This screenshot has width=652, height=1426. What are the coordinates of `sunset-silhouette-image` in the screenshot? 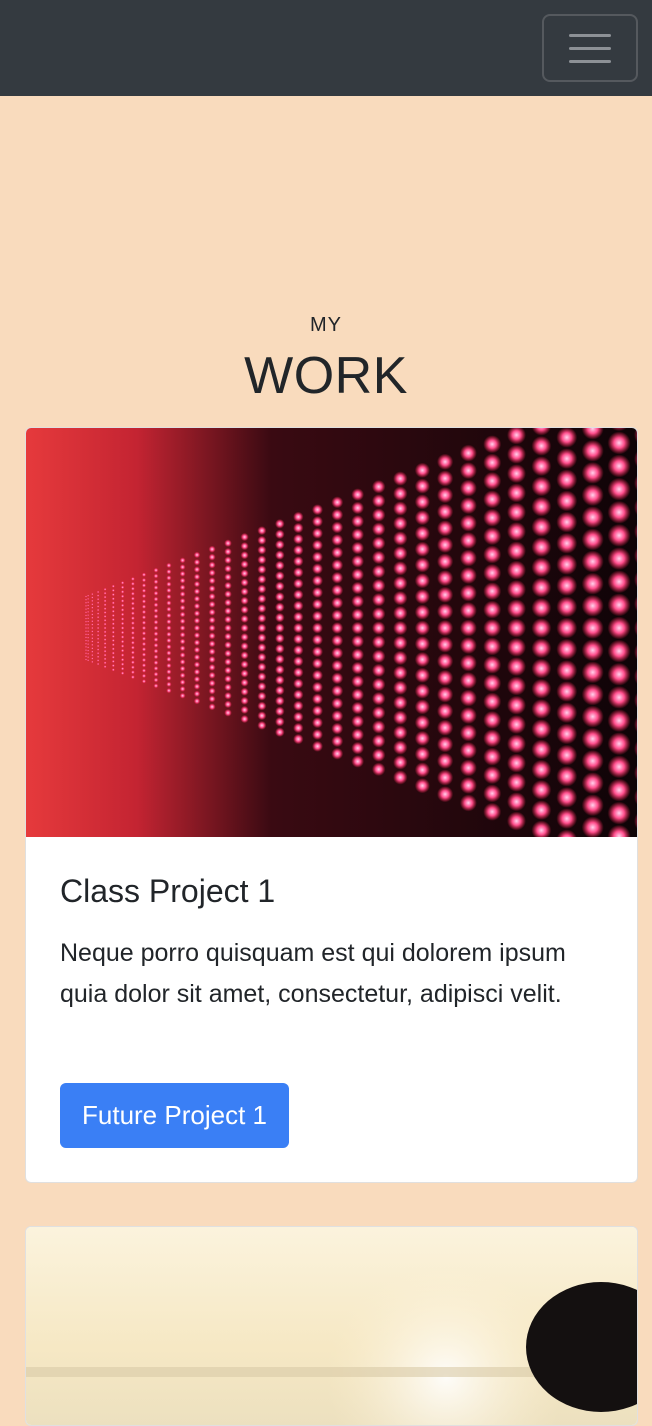 It's located at (331, 1326).